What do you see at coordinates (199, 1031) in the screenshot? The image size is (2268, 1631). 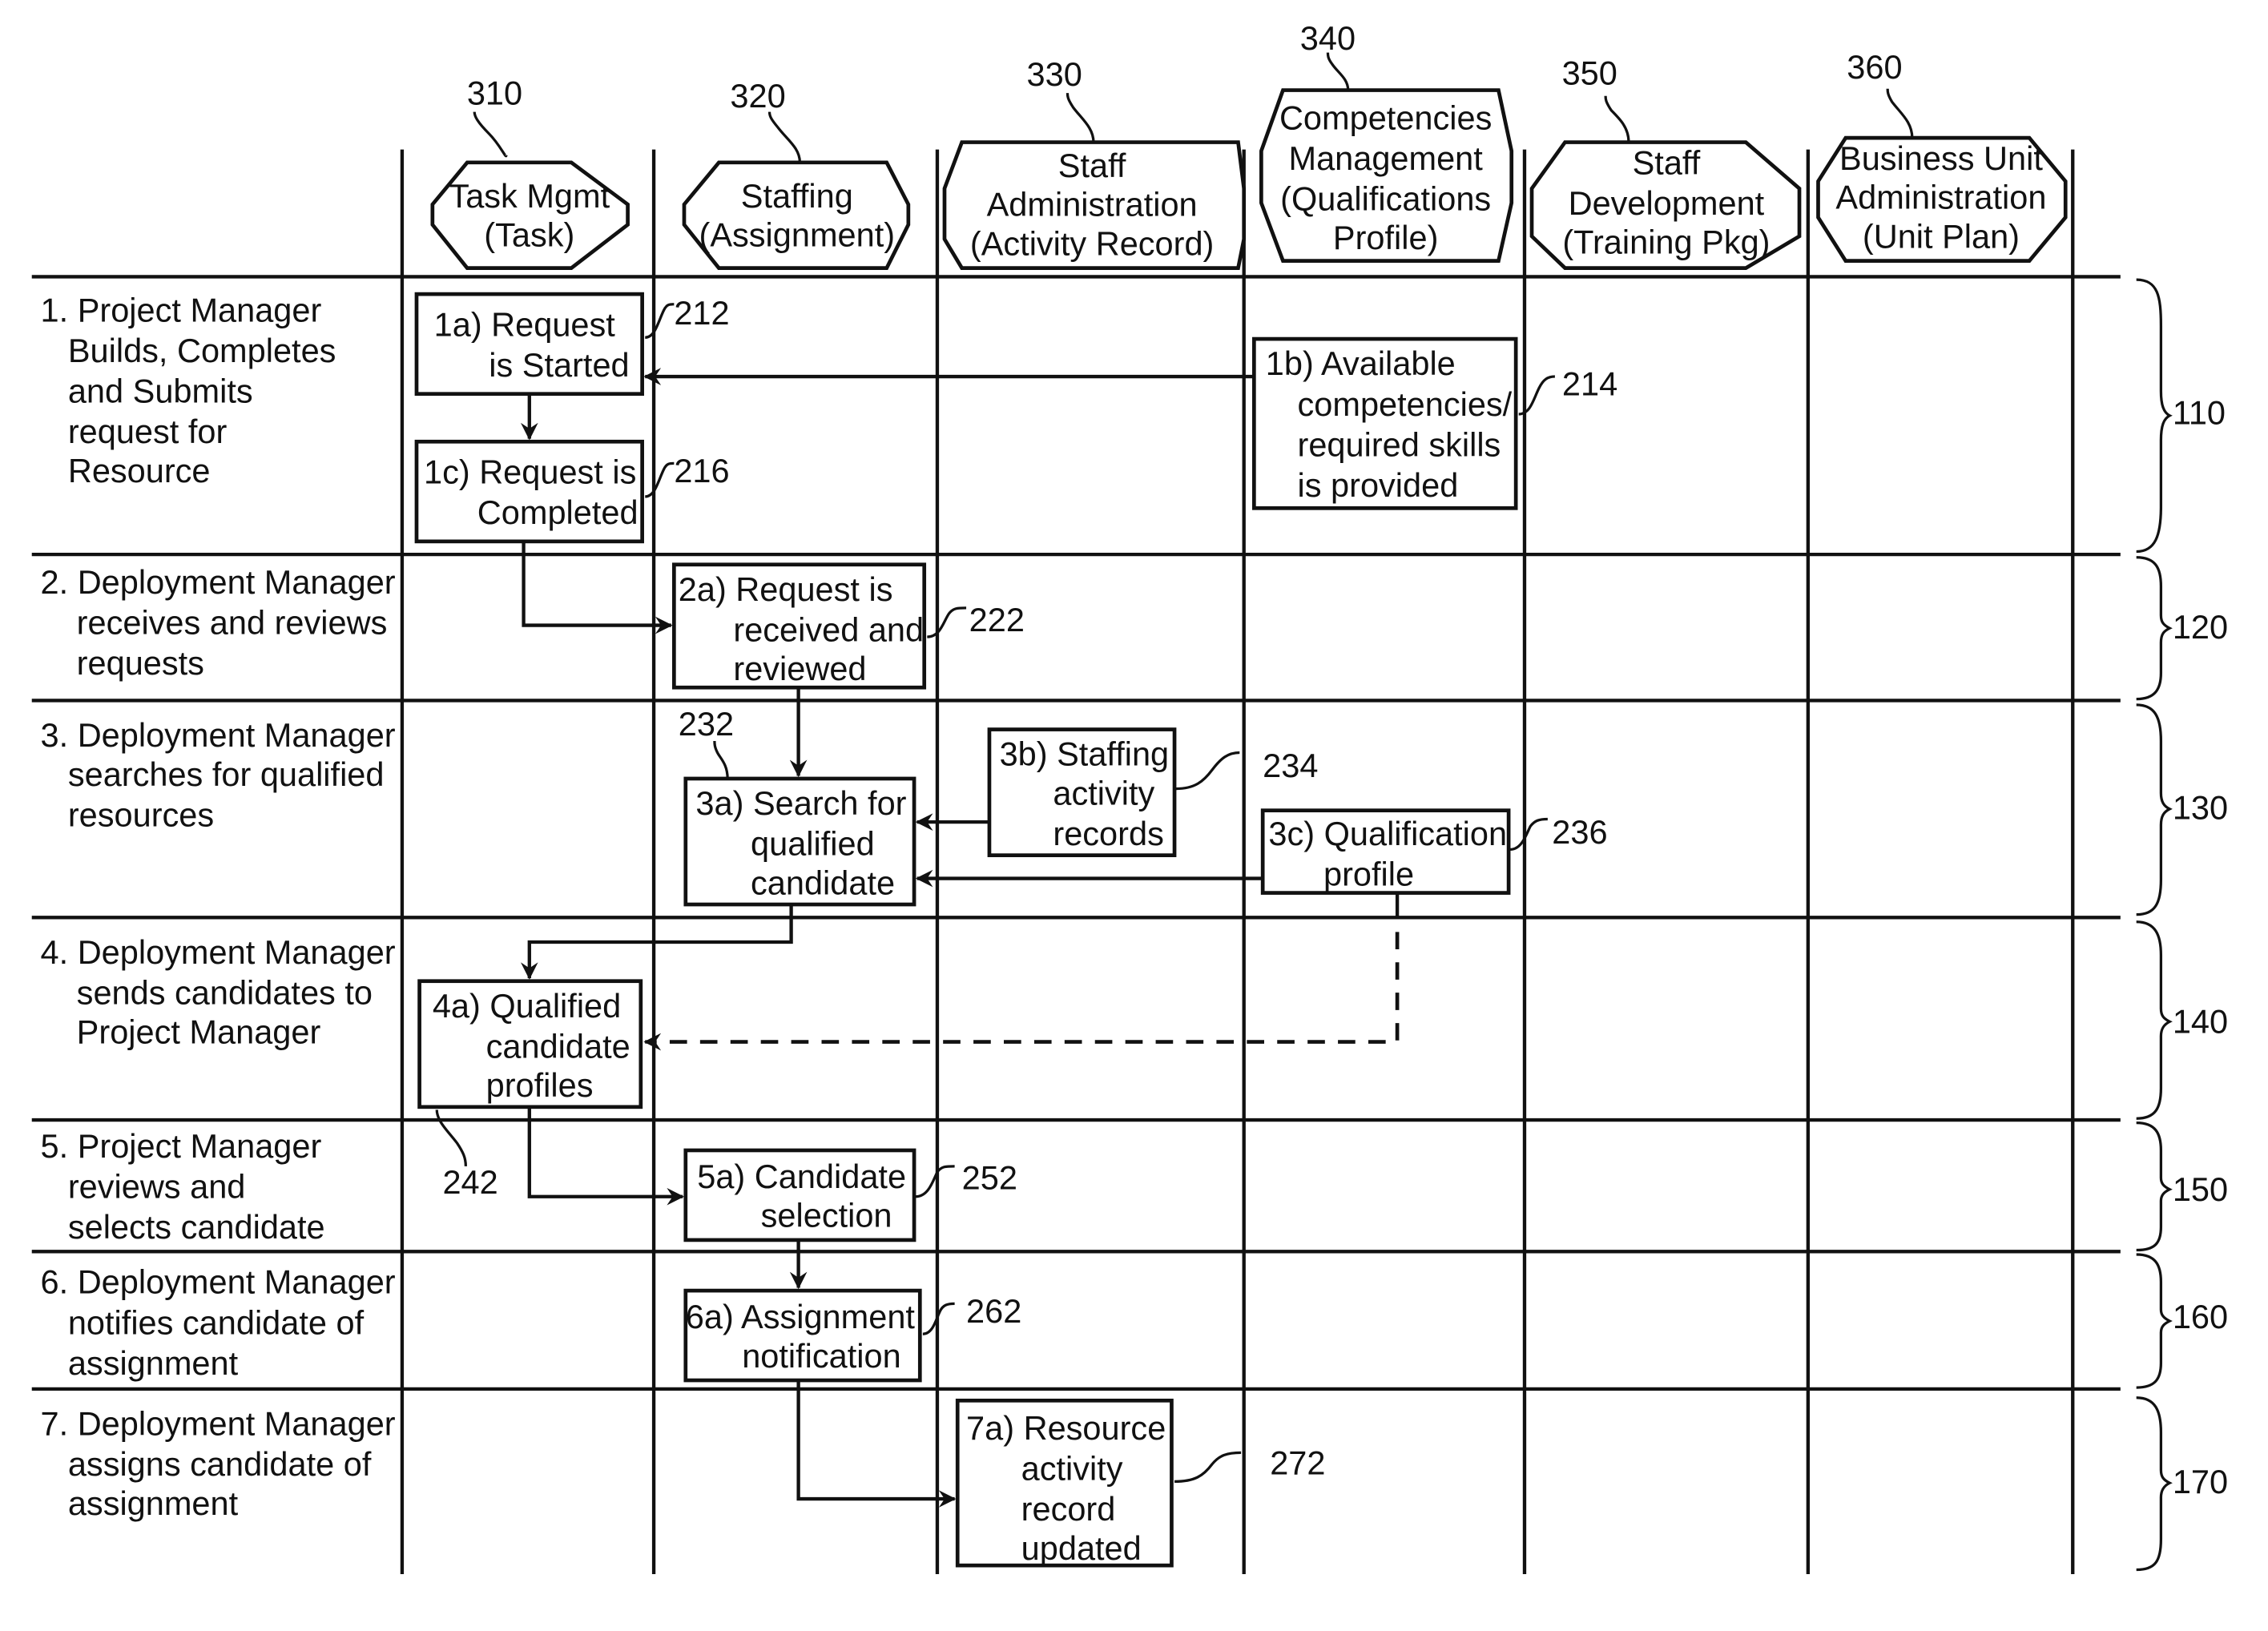 I see `phase-text: Project Manager` at bounding box center [199, 1031].